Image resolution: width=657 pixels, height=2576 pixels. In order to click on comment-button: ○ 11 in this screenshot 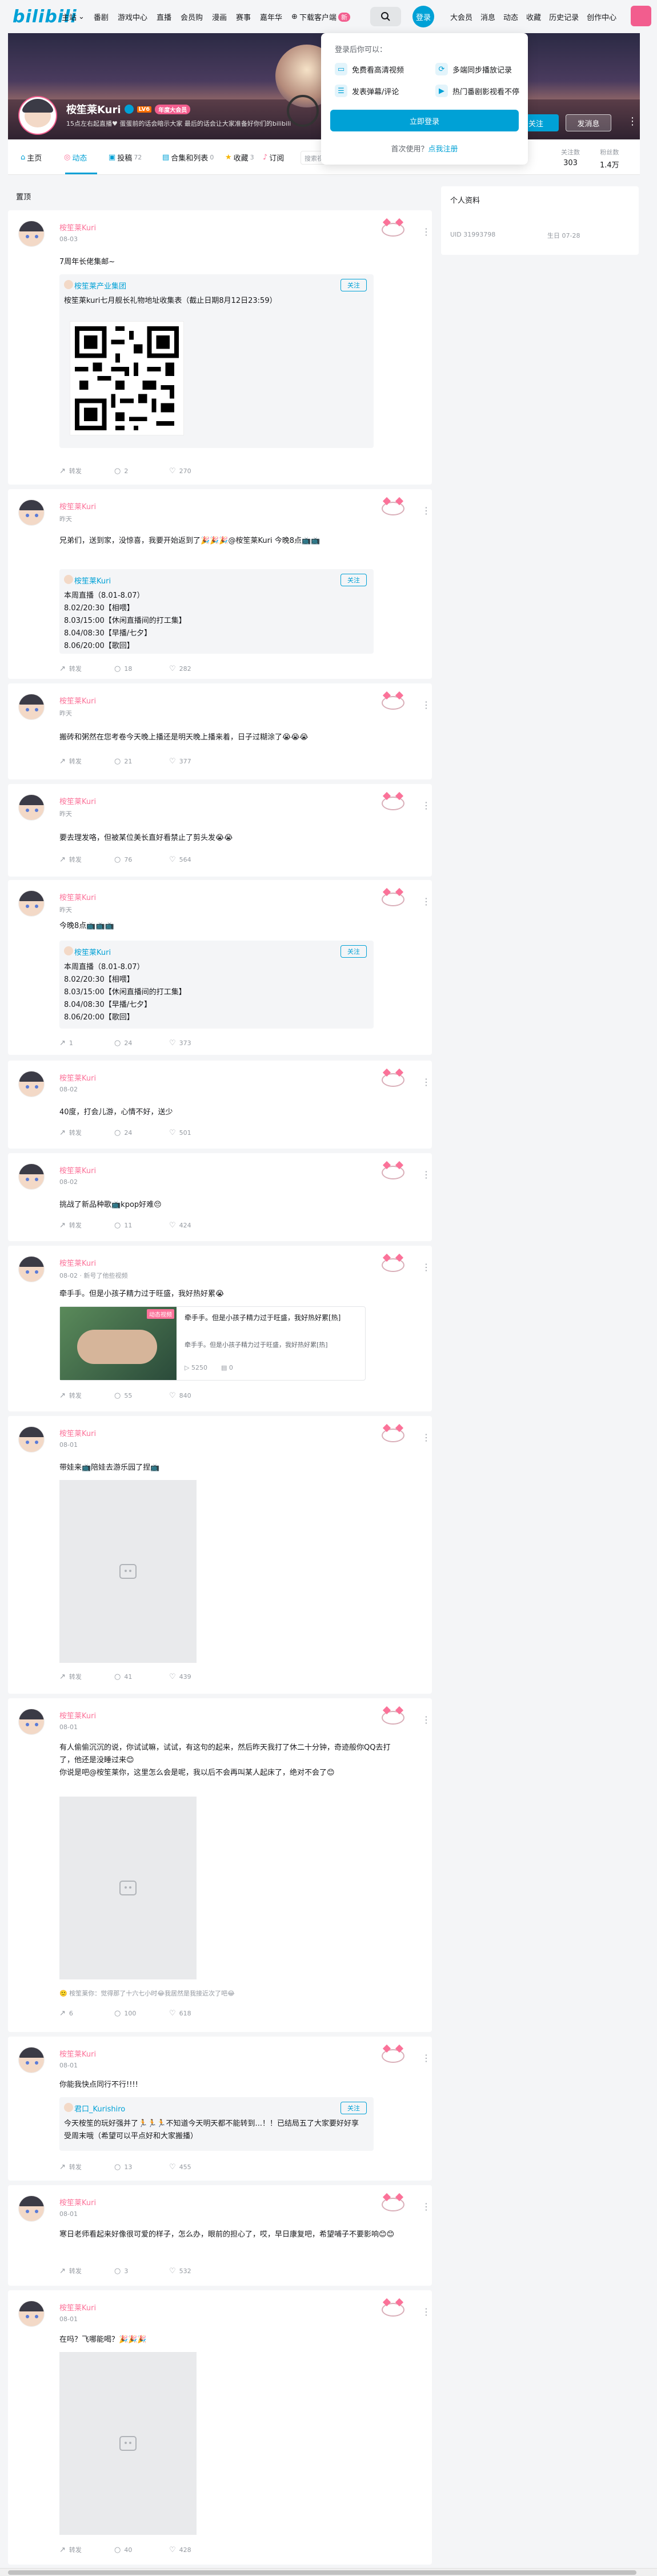, I will do `click(141, 1225)`.